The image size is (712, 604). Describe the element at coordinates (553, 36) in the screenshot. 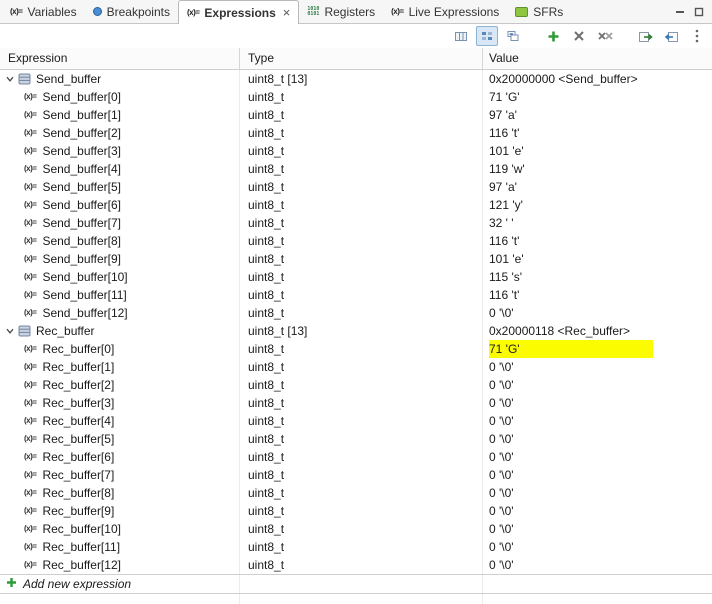

I see `add-expression-icon` at that location.